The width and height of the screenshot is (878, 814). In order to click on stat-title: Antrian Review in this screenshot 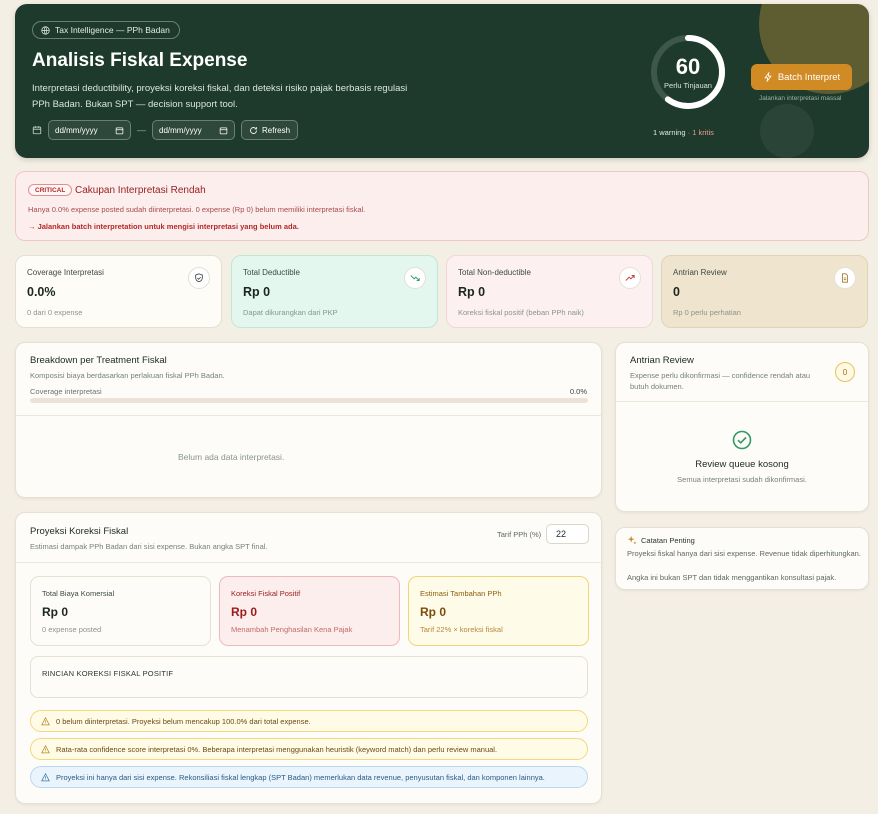, I will do `click(700, 272)`.